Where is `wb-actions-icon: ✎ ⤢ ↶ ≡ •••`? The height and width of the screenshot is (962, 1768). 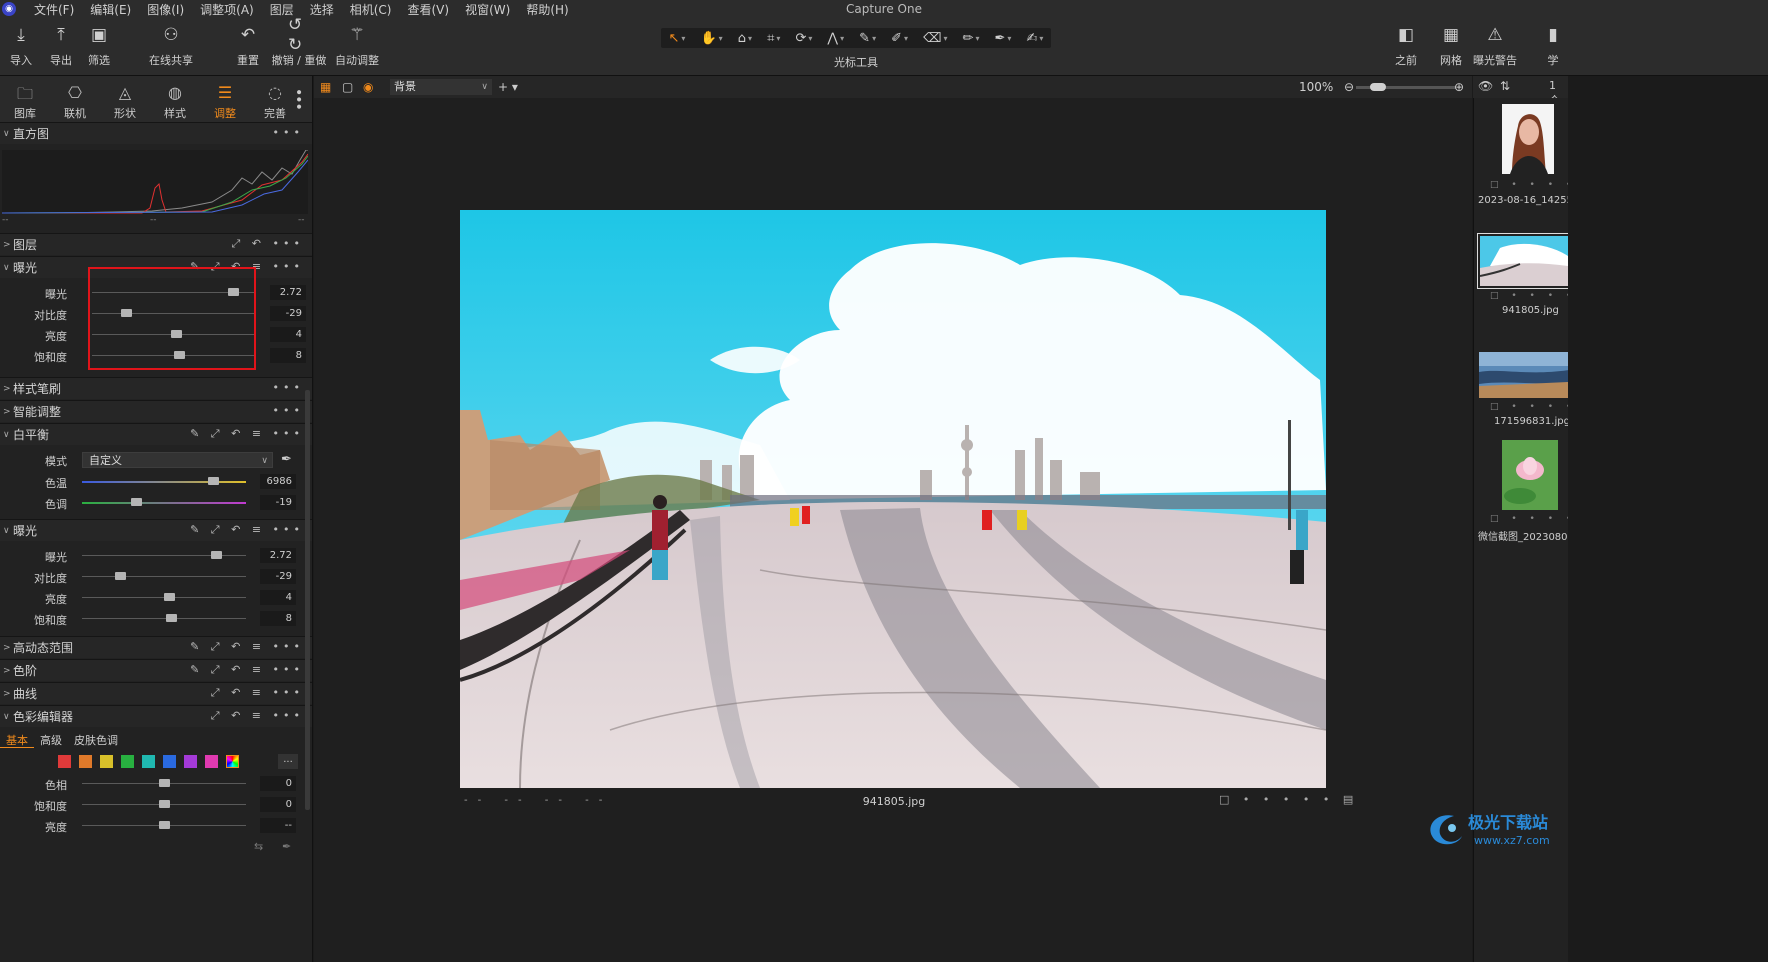 wb-actions-icon: ✎ ⤢ ↶ ≡ ••• is located at coordinates (247, 434).